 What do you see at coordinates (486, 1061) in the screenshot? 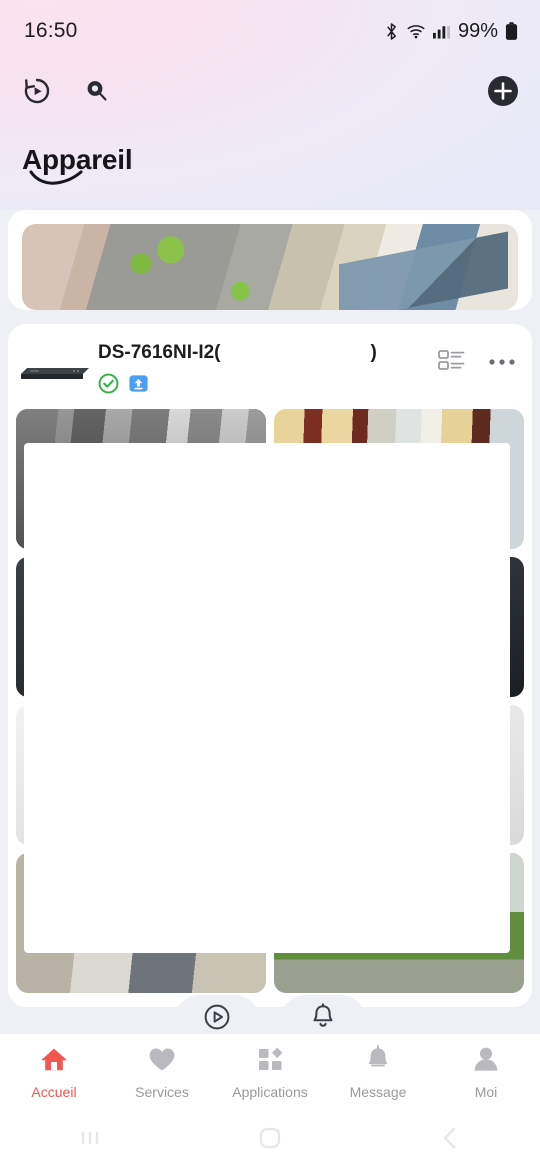
I see `person-icon` at bounding box center [486, 1061].